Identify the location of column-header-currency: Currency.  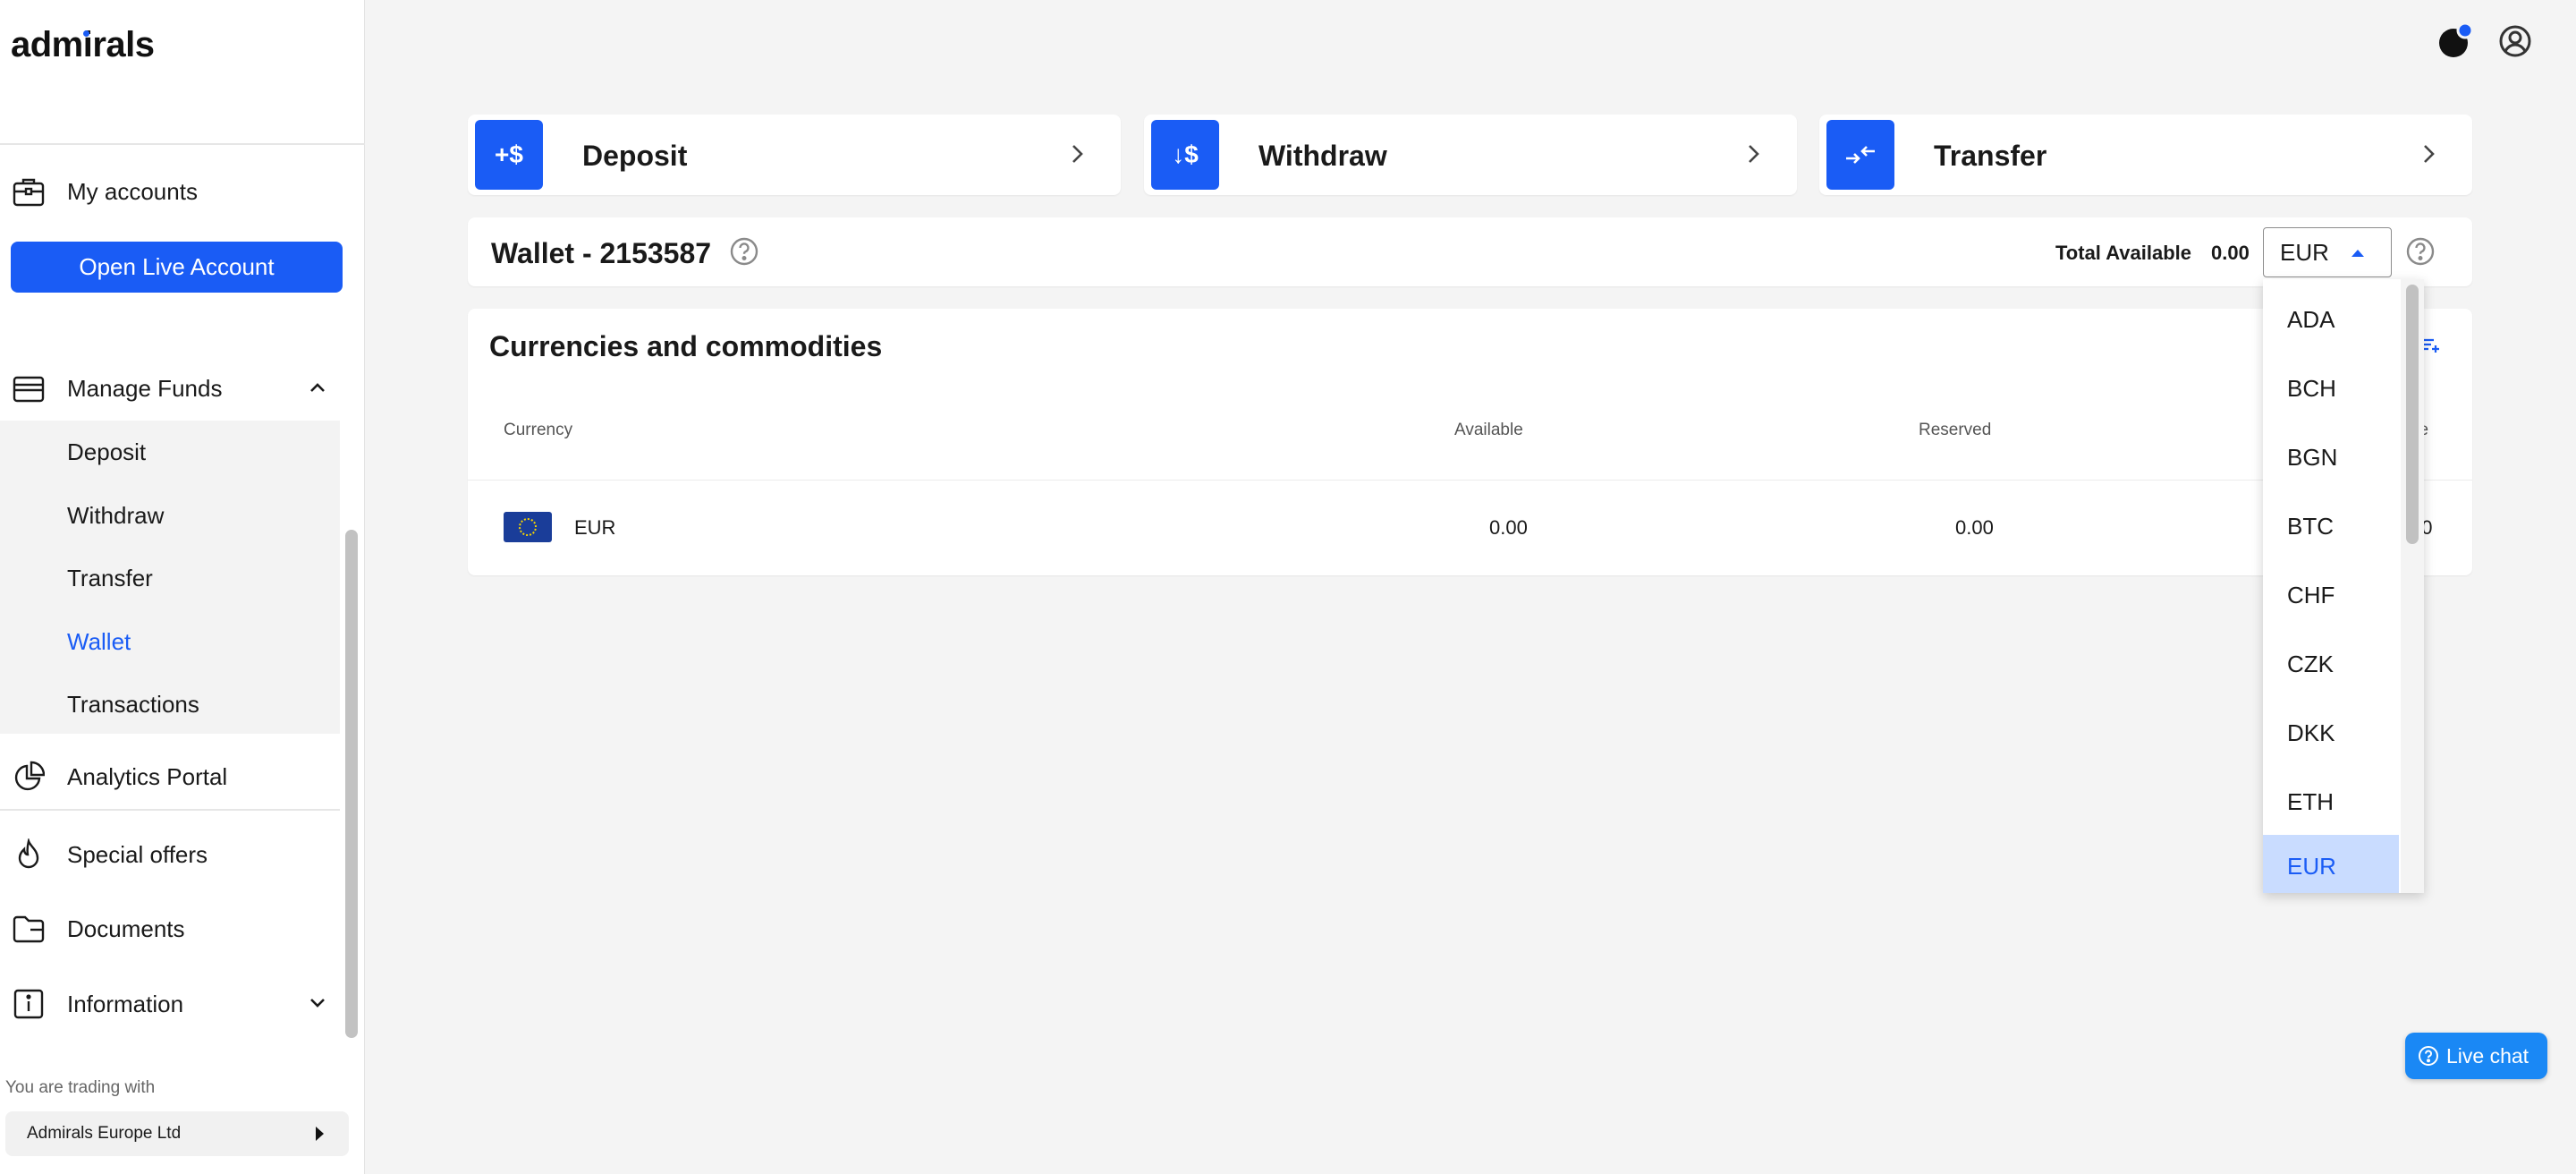
(538, 430).